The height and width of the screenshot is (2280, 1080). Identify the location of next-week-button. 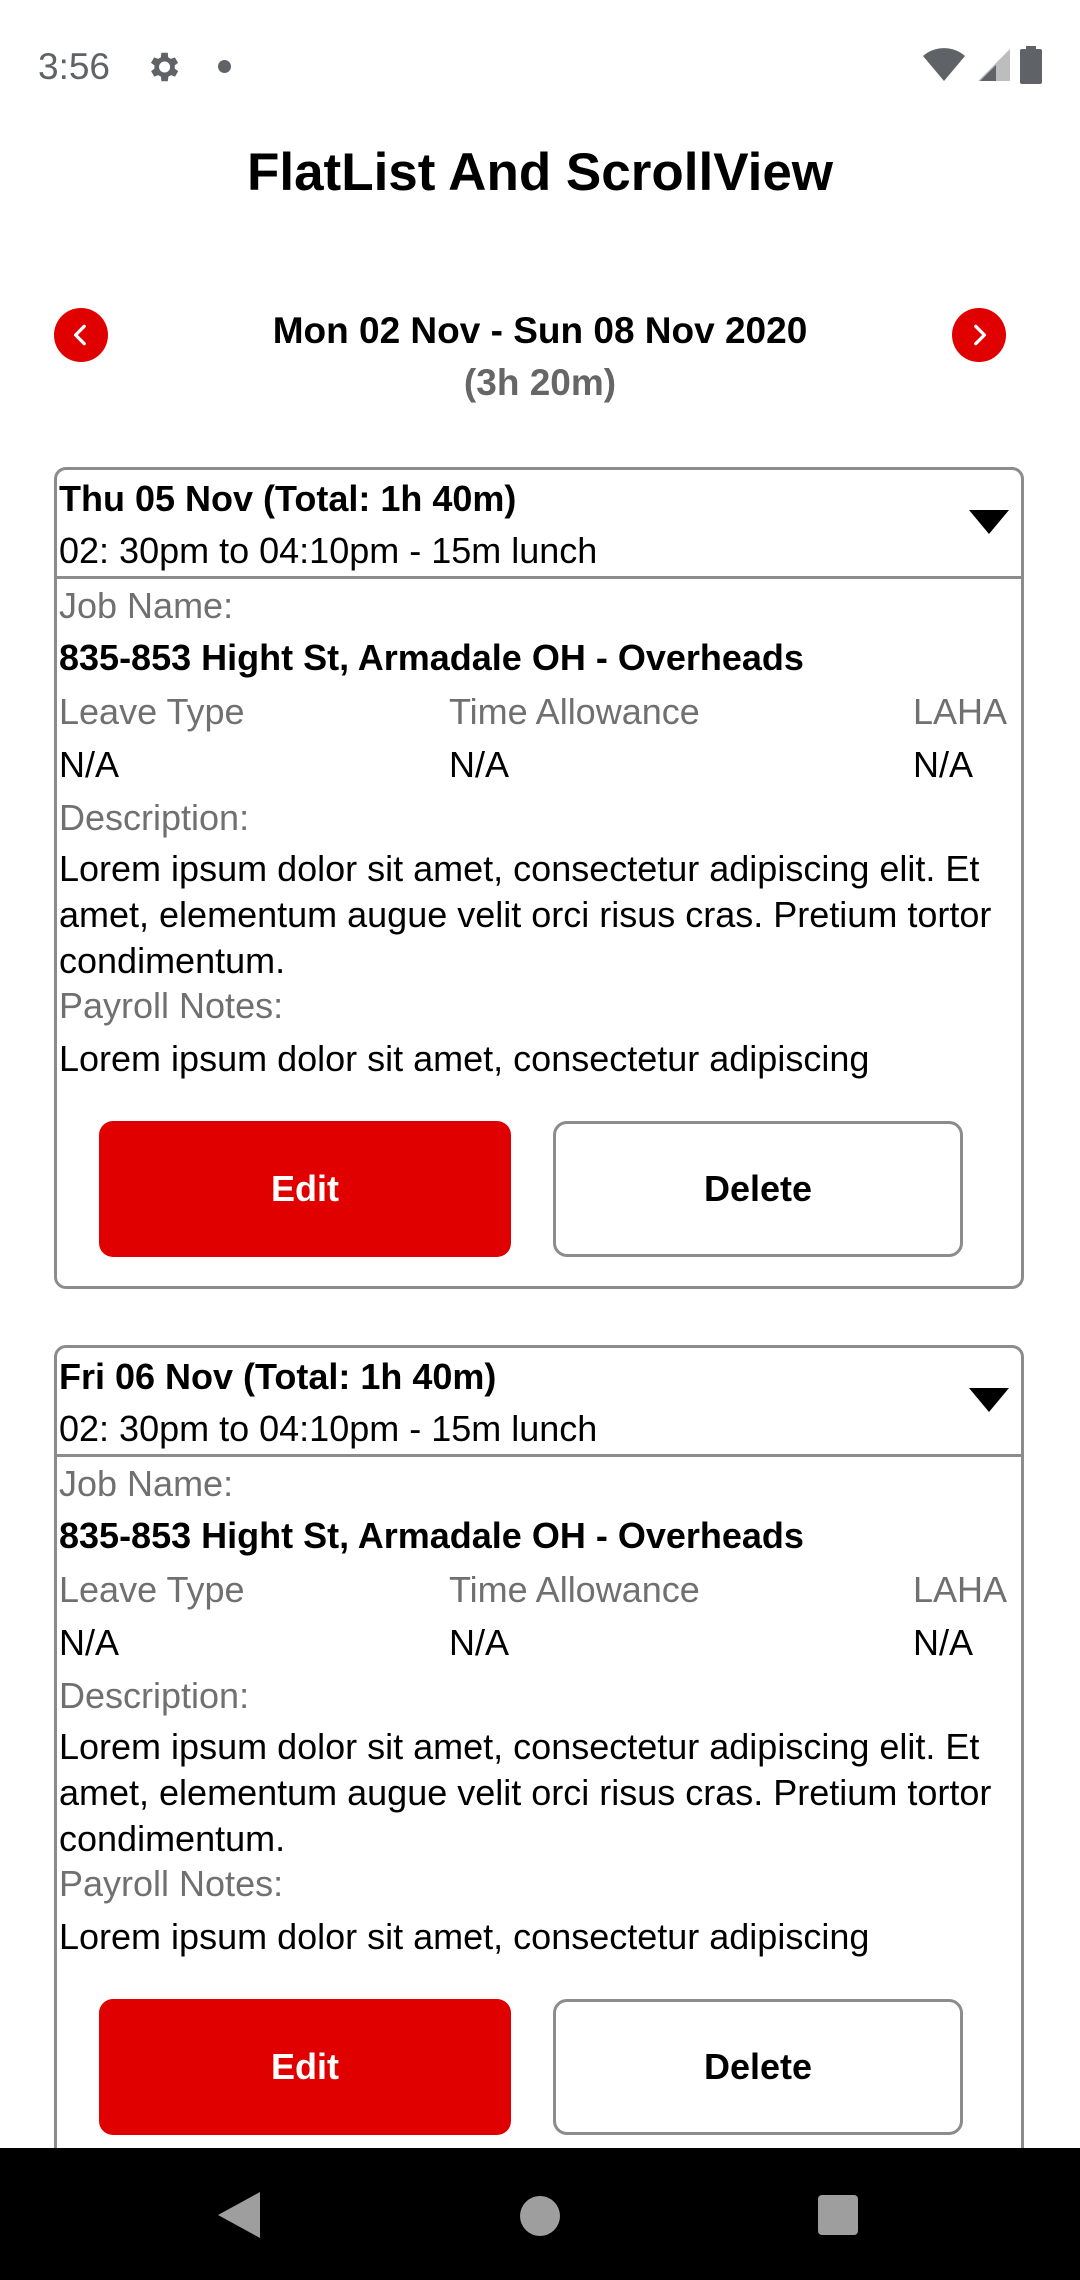
(979, 335).